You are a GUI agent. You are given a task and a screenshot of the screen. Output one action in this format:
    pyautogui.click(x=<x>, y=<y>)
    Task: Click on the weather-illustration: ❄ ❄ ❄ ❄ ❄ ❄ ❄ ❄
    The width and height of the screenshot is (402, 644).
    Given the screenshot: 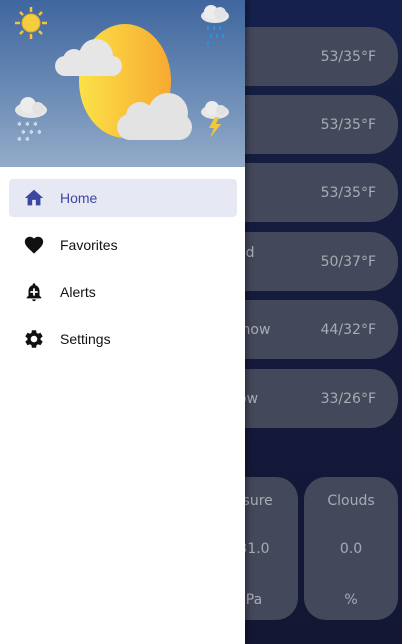 What is the action you would take?
    pyautogui.click(x=122, y=74)
    